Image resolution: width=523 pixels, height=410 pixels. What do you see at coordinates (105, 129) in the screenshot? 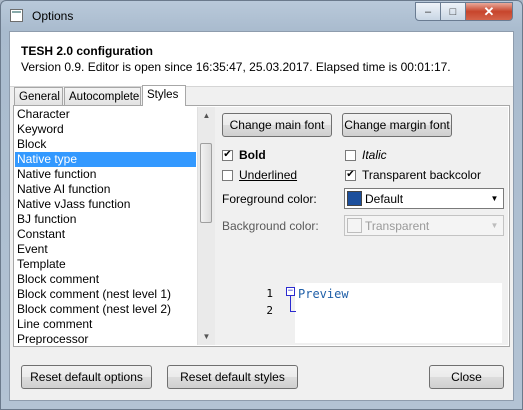
I see `list-item: Keyword` at bounding box center [105, 129].